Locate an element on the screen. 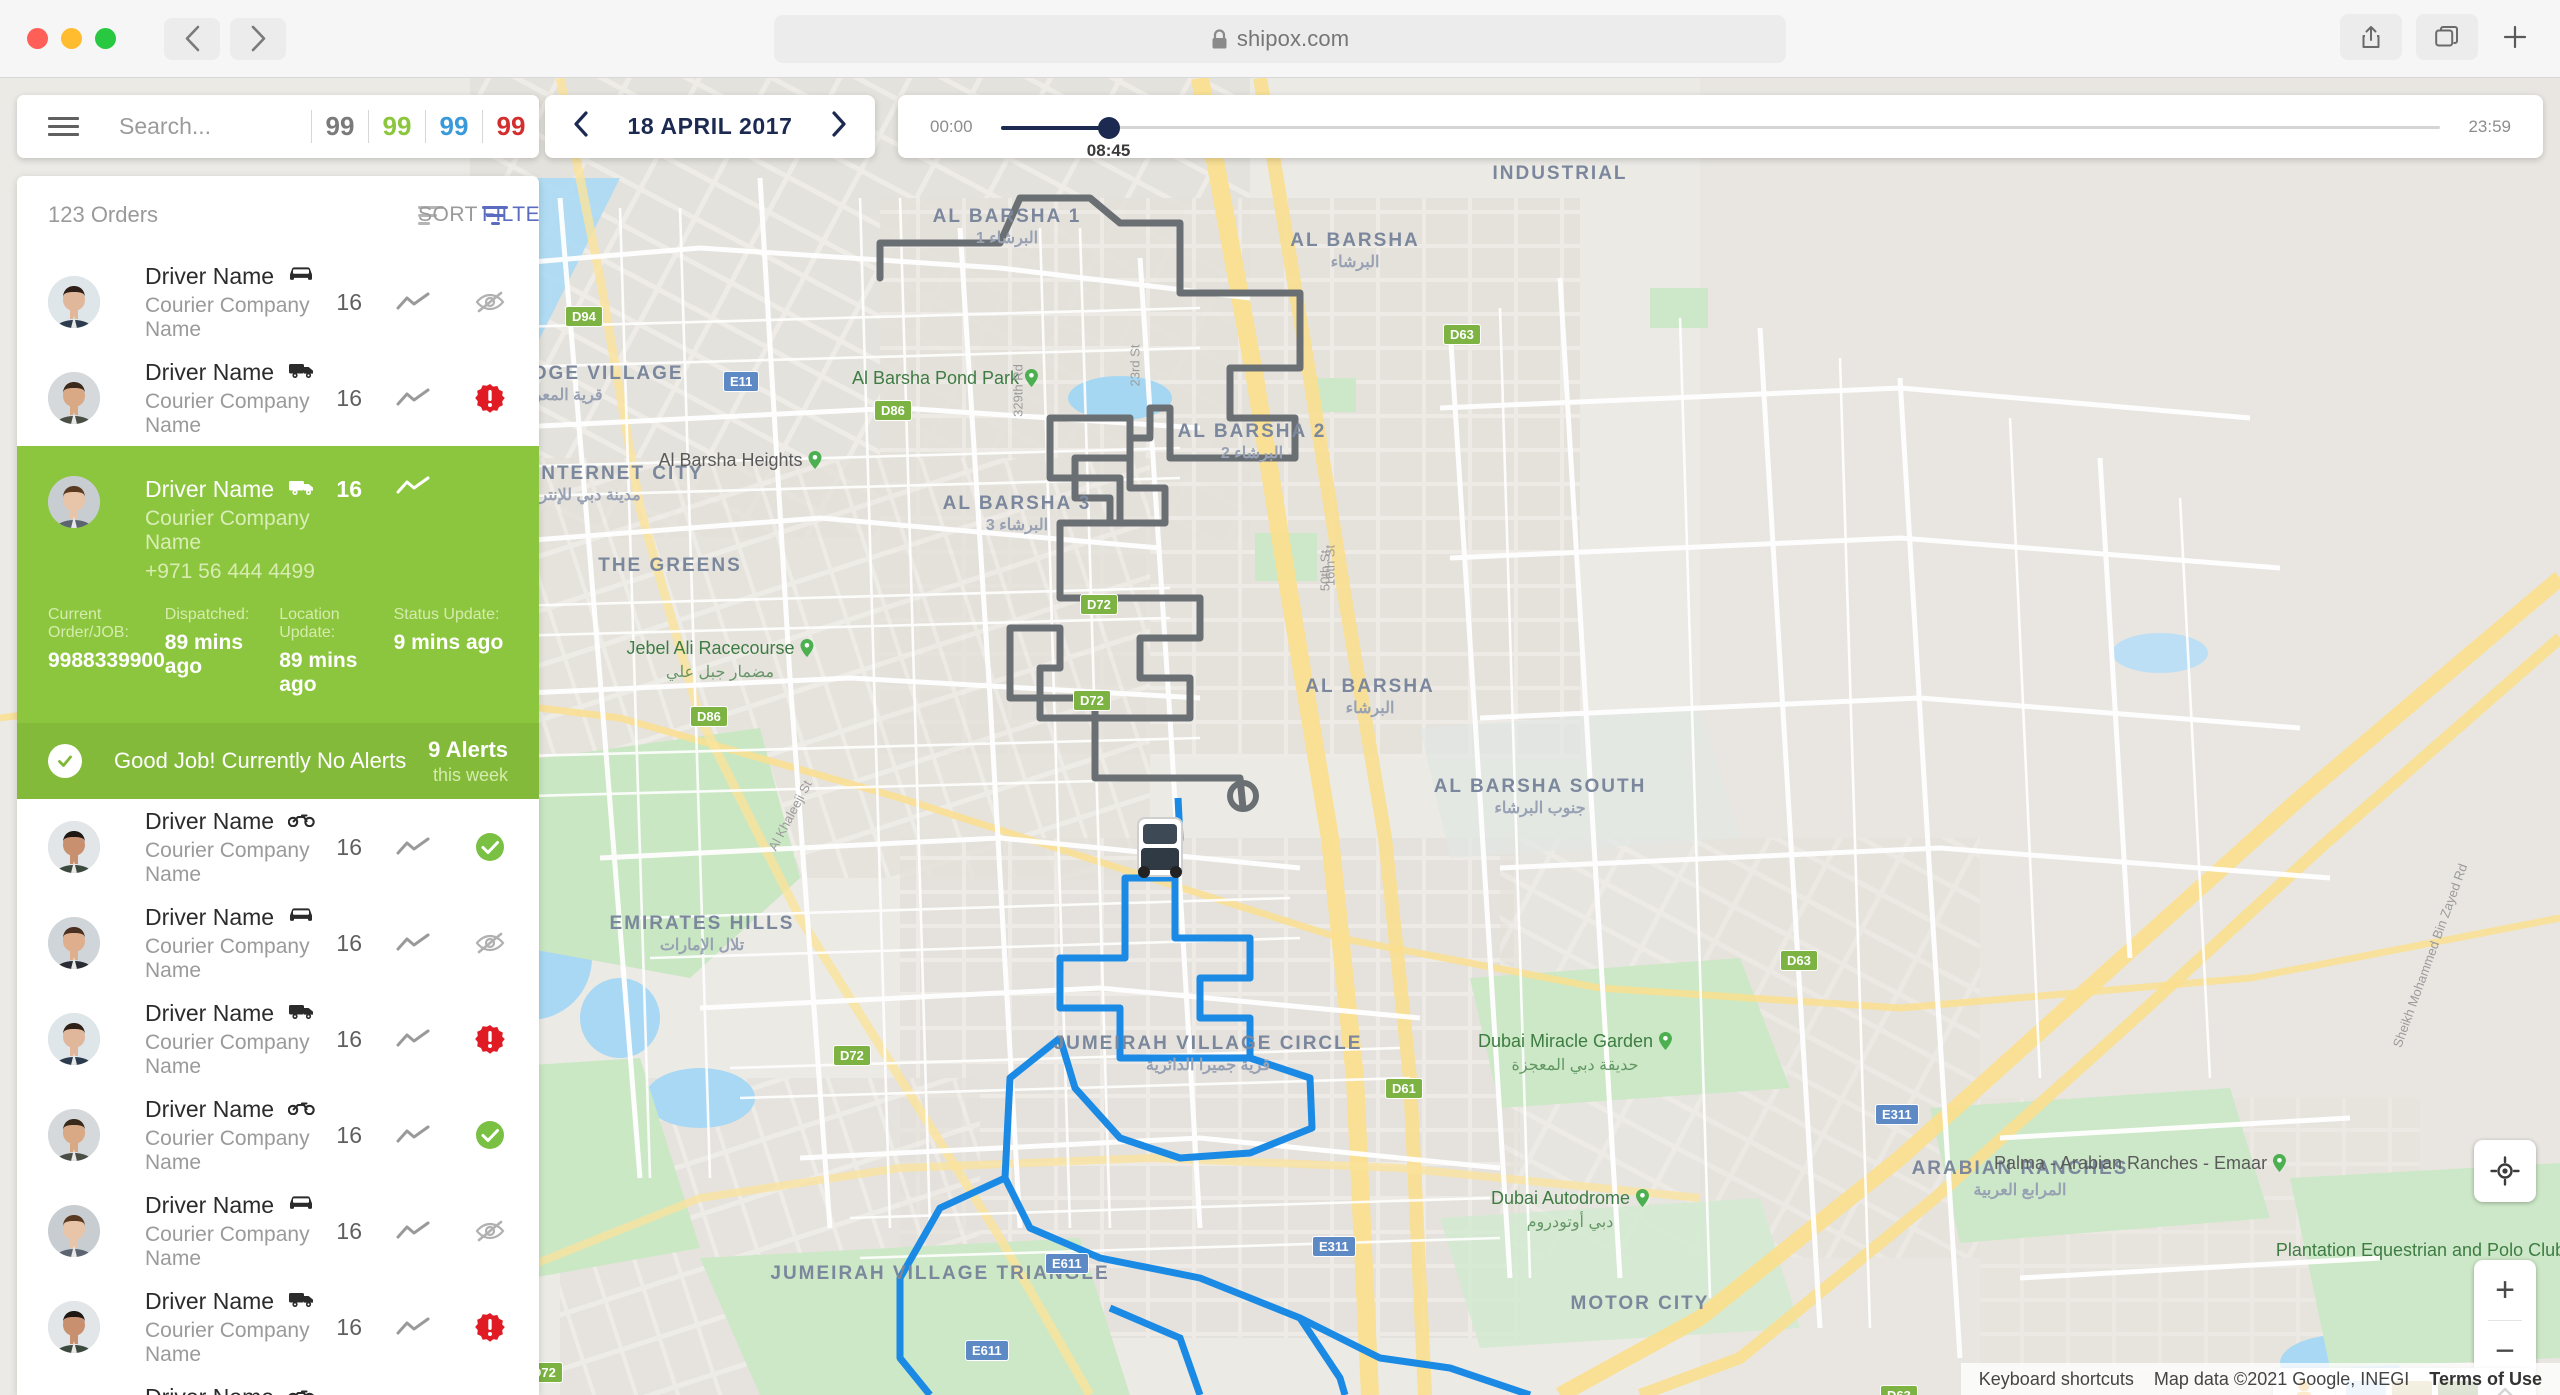 The height and width of the screenshot is (1395, 2560). next-date-button is located at coordinates (839, 126).